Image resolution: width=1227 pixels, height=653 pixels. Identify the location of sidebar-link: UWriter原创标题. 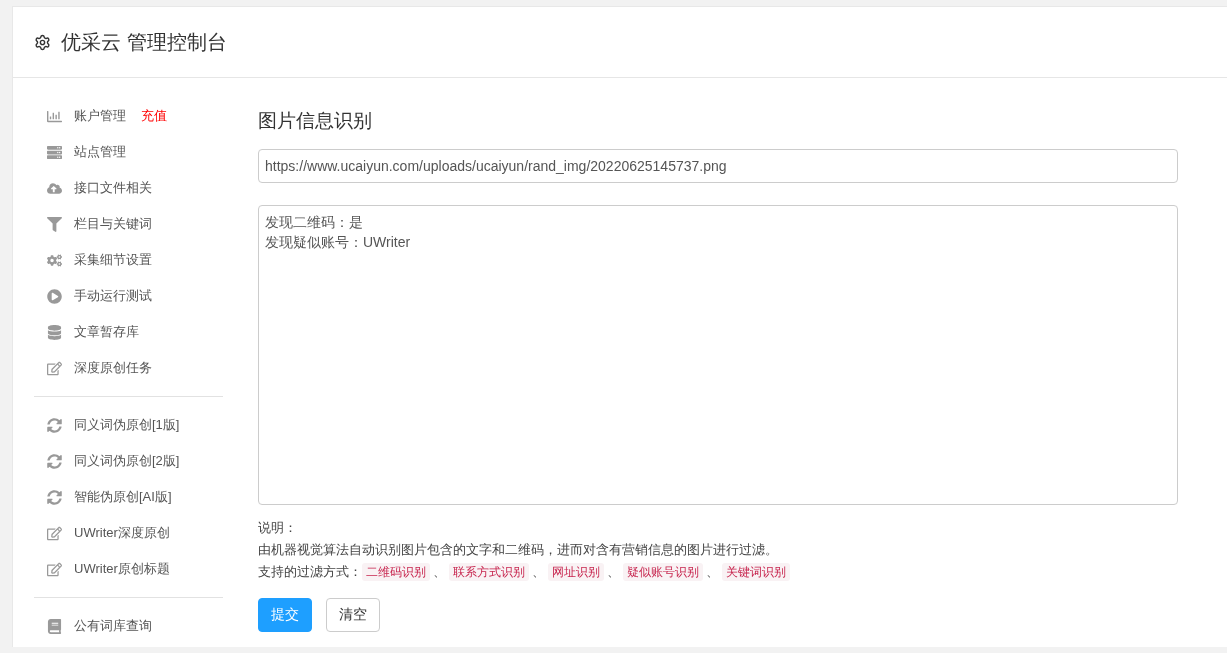
(122, 569).